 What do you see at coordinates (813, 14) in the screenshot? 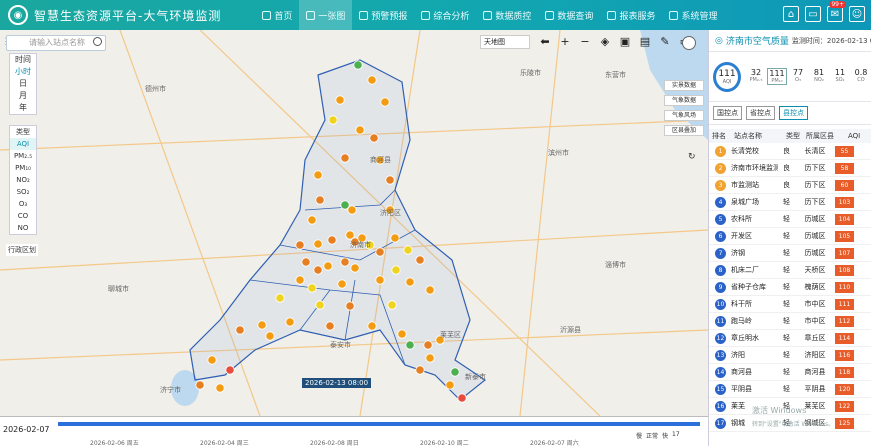
I see `screen-icon: ▭` at bounding box center [813, 14].